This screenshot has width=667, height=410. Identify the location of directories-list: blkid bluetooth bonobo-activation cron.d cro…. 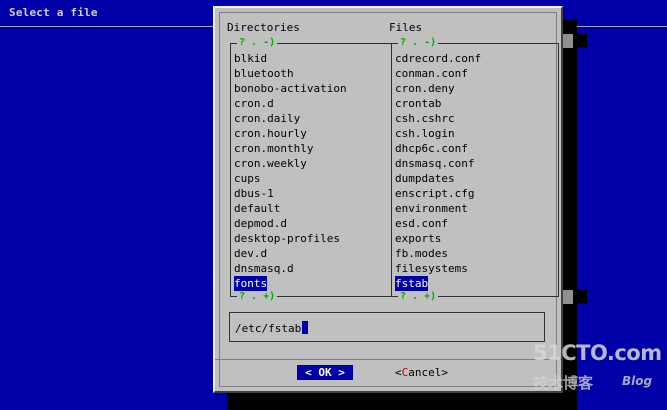
(290, 171).